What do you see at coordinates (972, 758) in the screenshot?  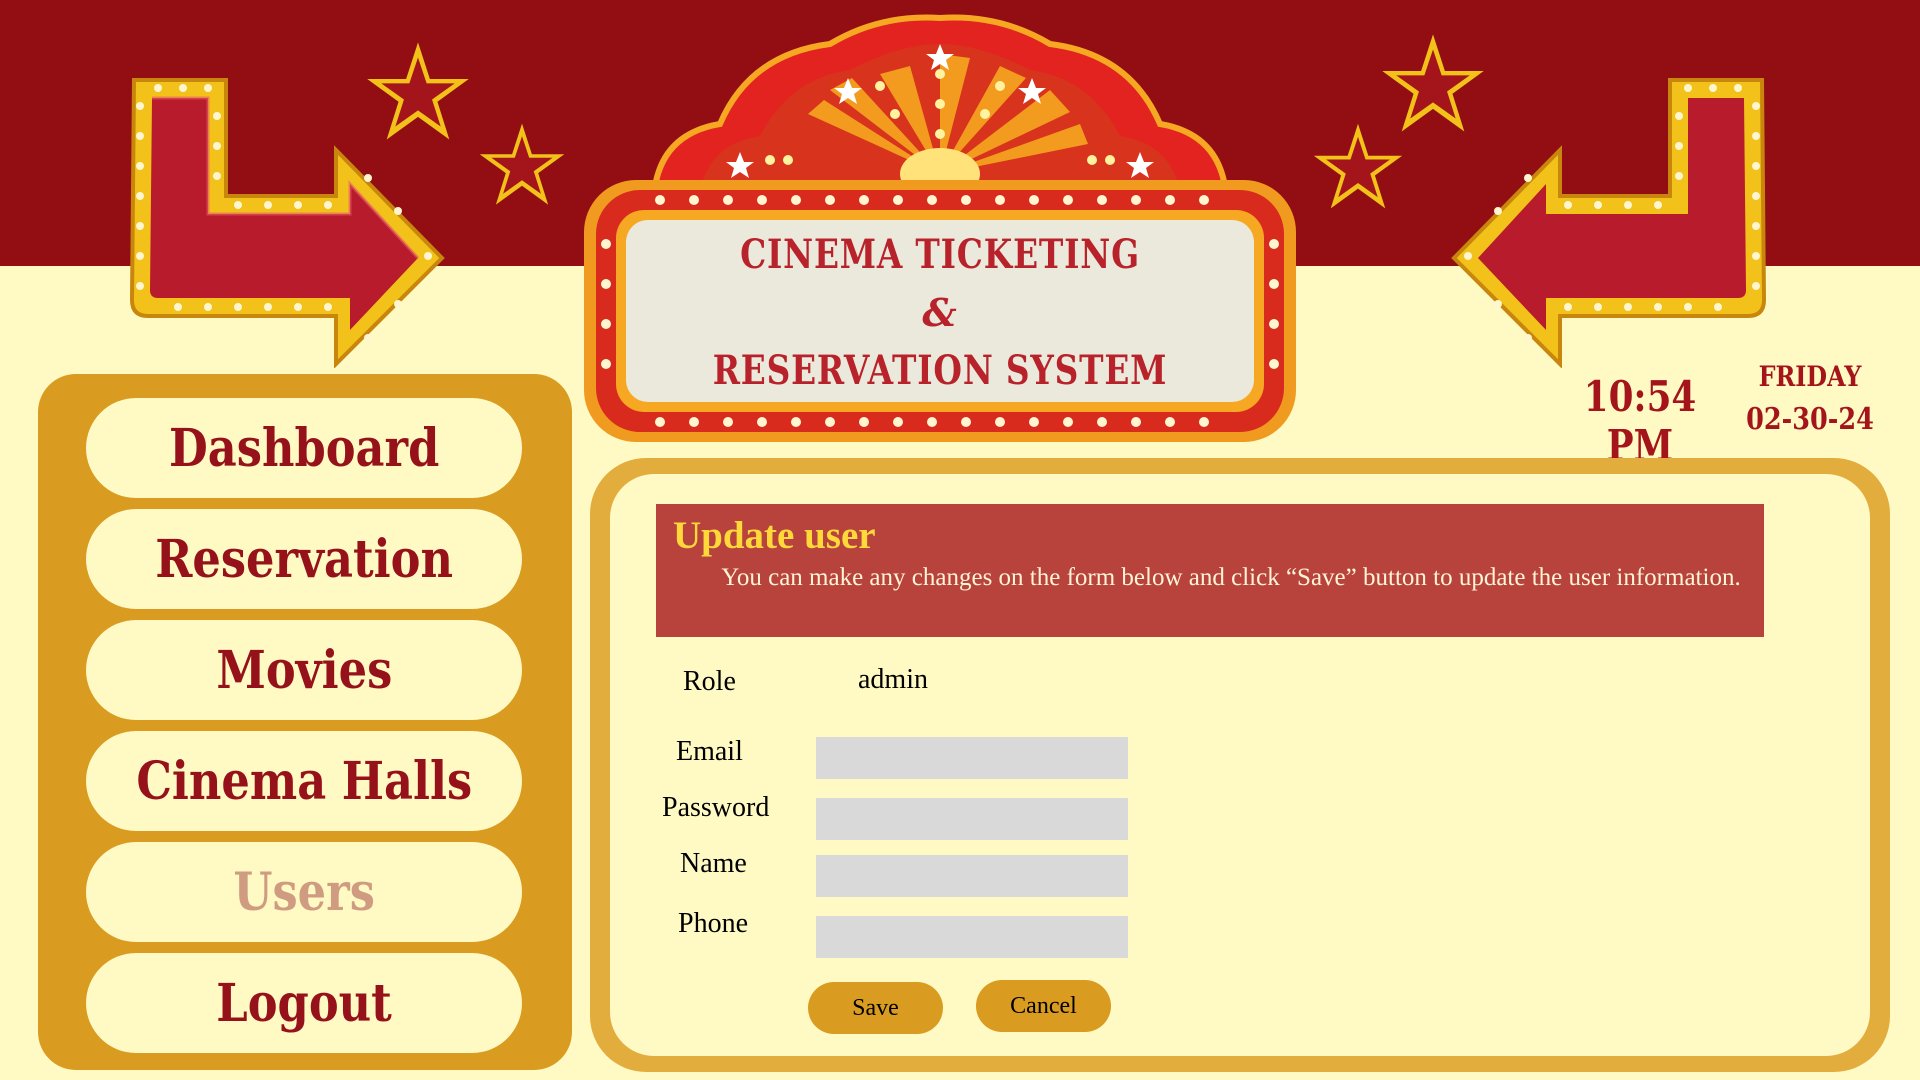 I see `email-field` at bounding box center [972, 758].